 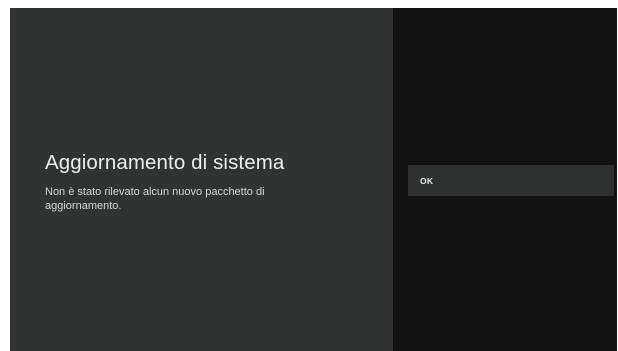 I want to click on dialog-title: Aggiornamento di sistema, so click(x=165, y=162).